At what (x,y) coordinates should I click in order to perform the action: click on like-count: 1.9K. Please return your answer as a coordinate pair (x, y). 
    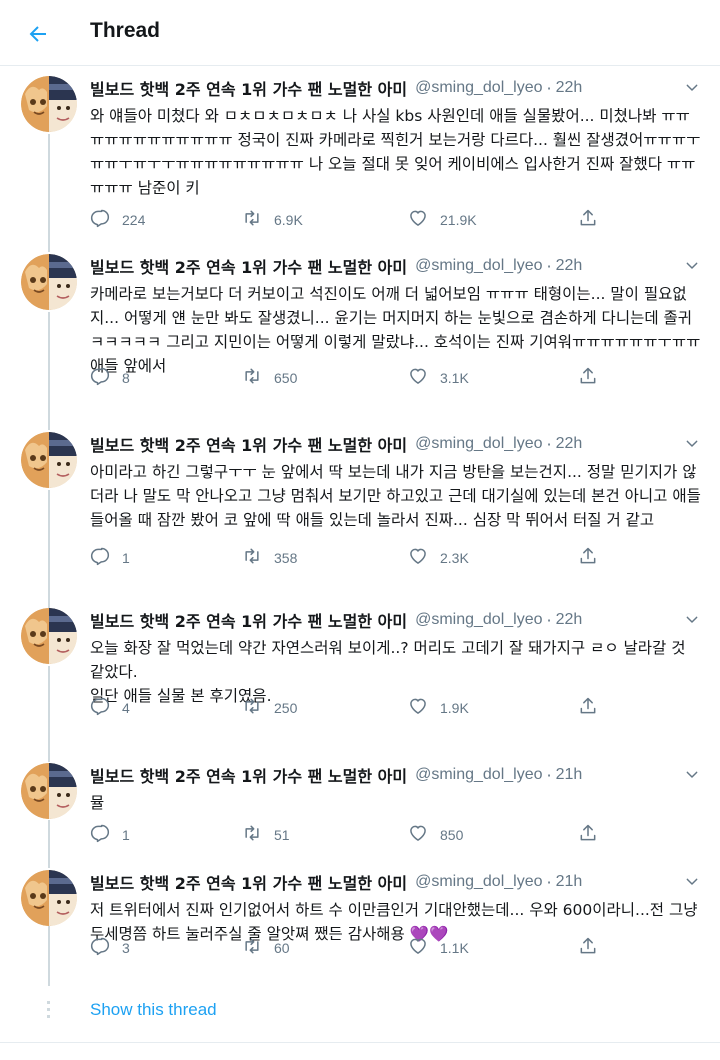
    Looking at the image, I should click on (454, 708).